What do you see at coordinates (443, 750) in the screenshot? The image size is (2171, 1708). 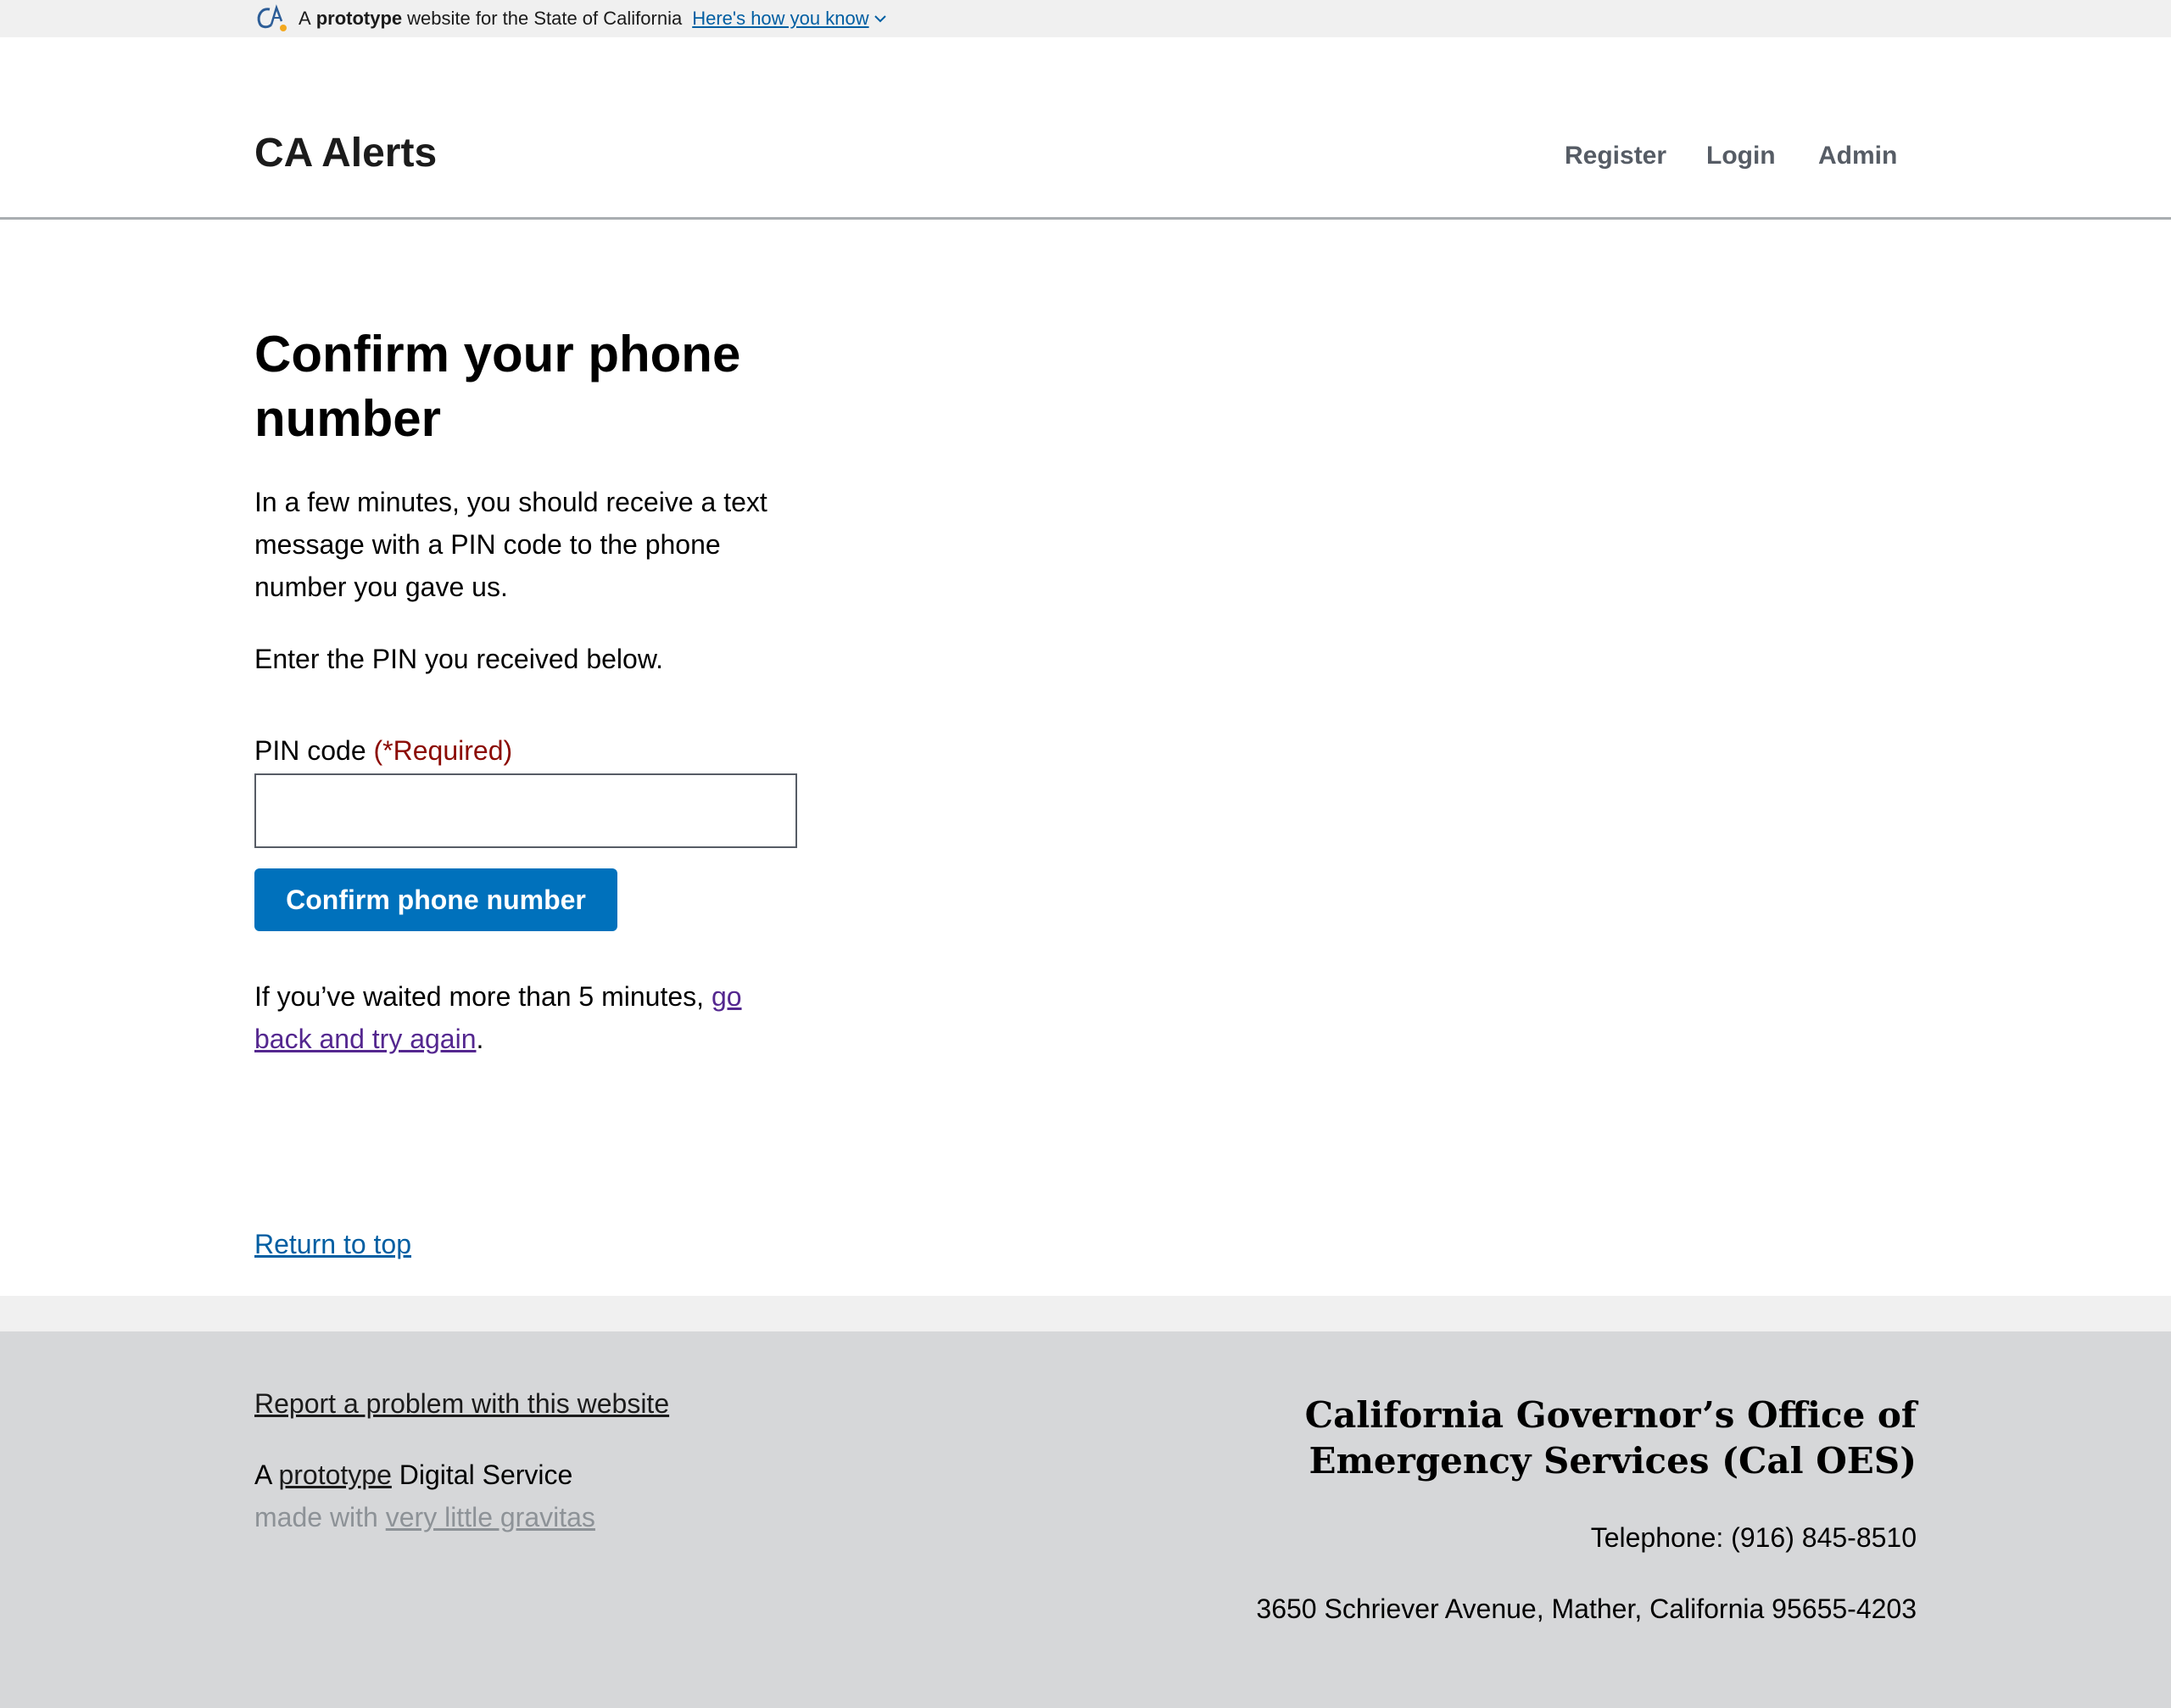 I see `required-marker: (*Required)` at bounding box center [443, 750].